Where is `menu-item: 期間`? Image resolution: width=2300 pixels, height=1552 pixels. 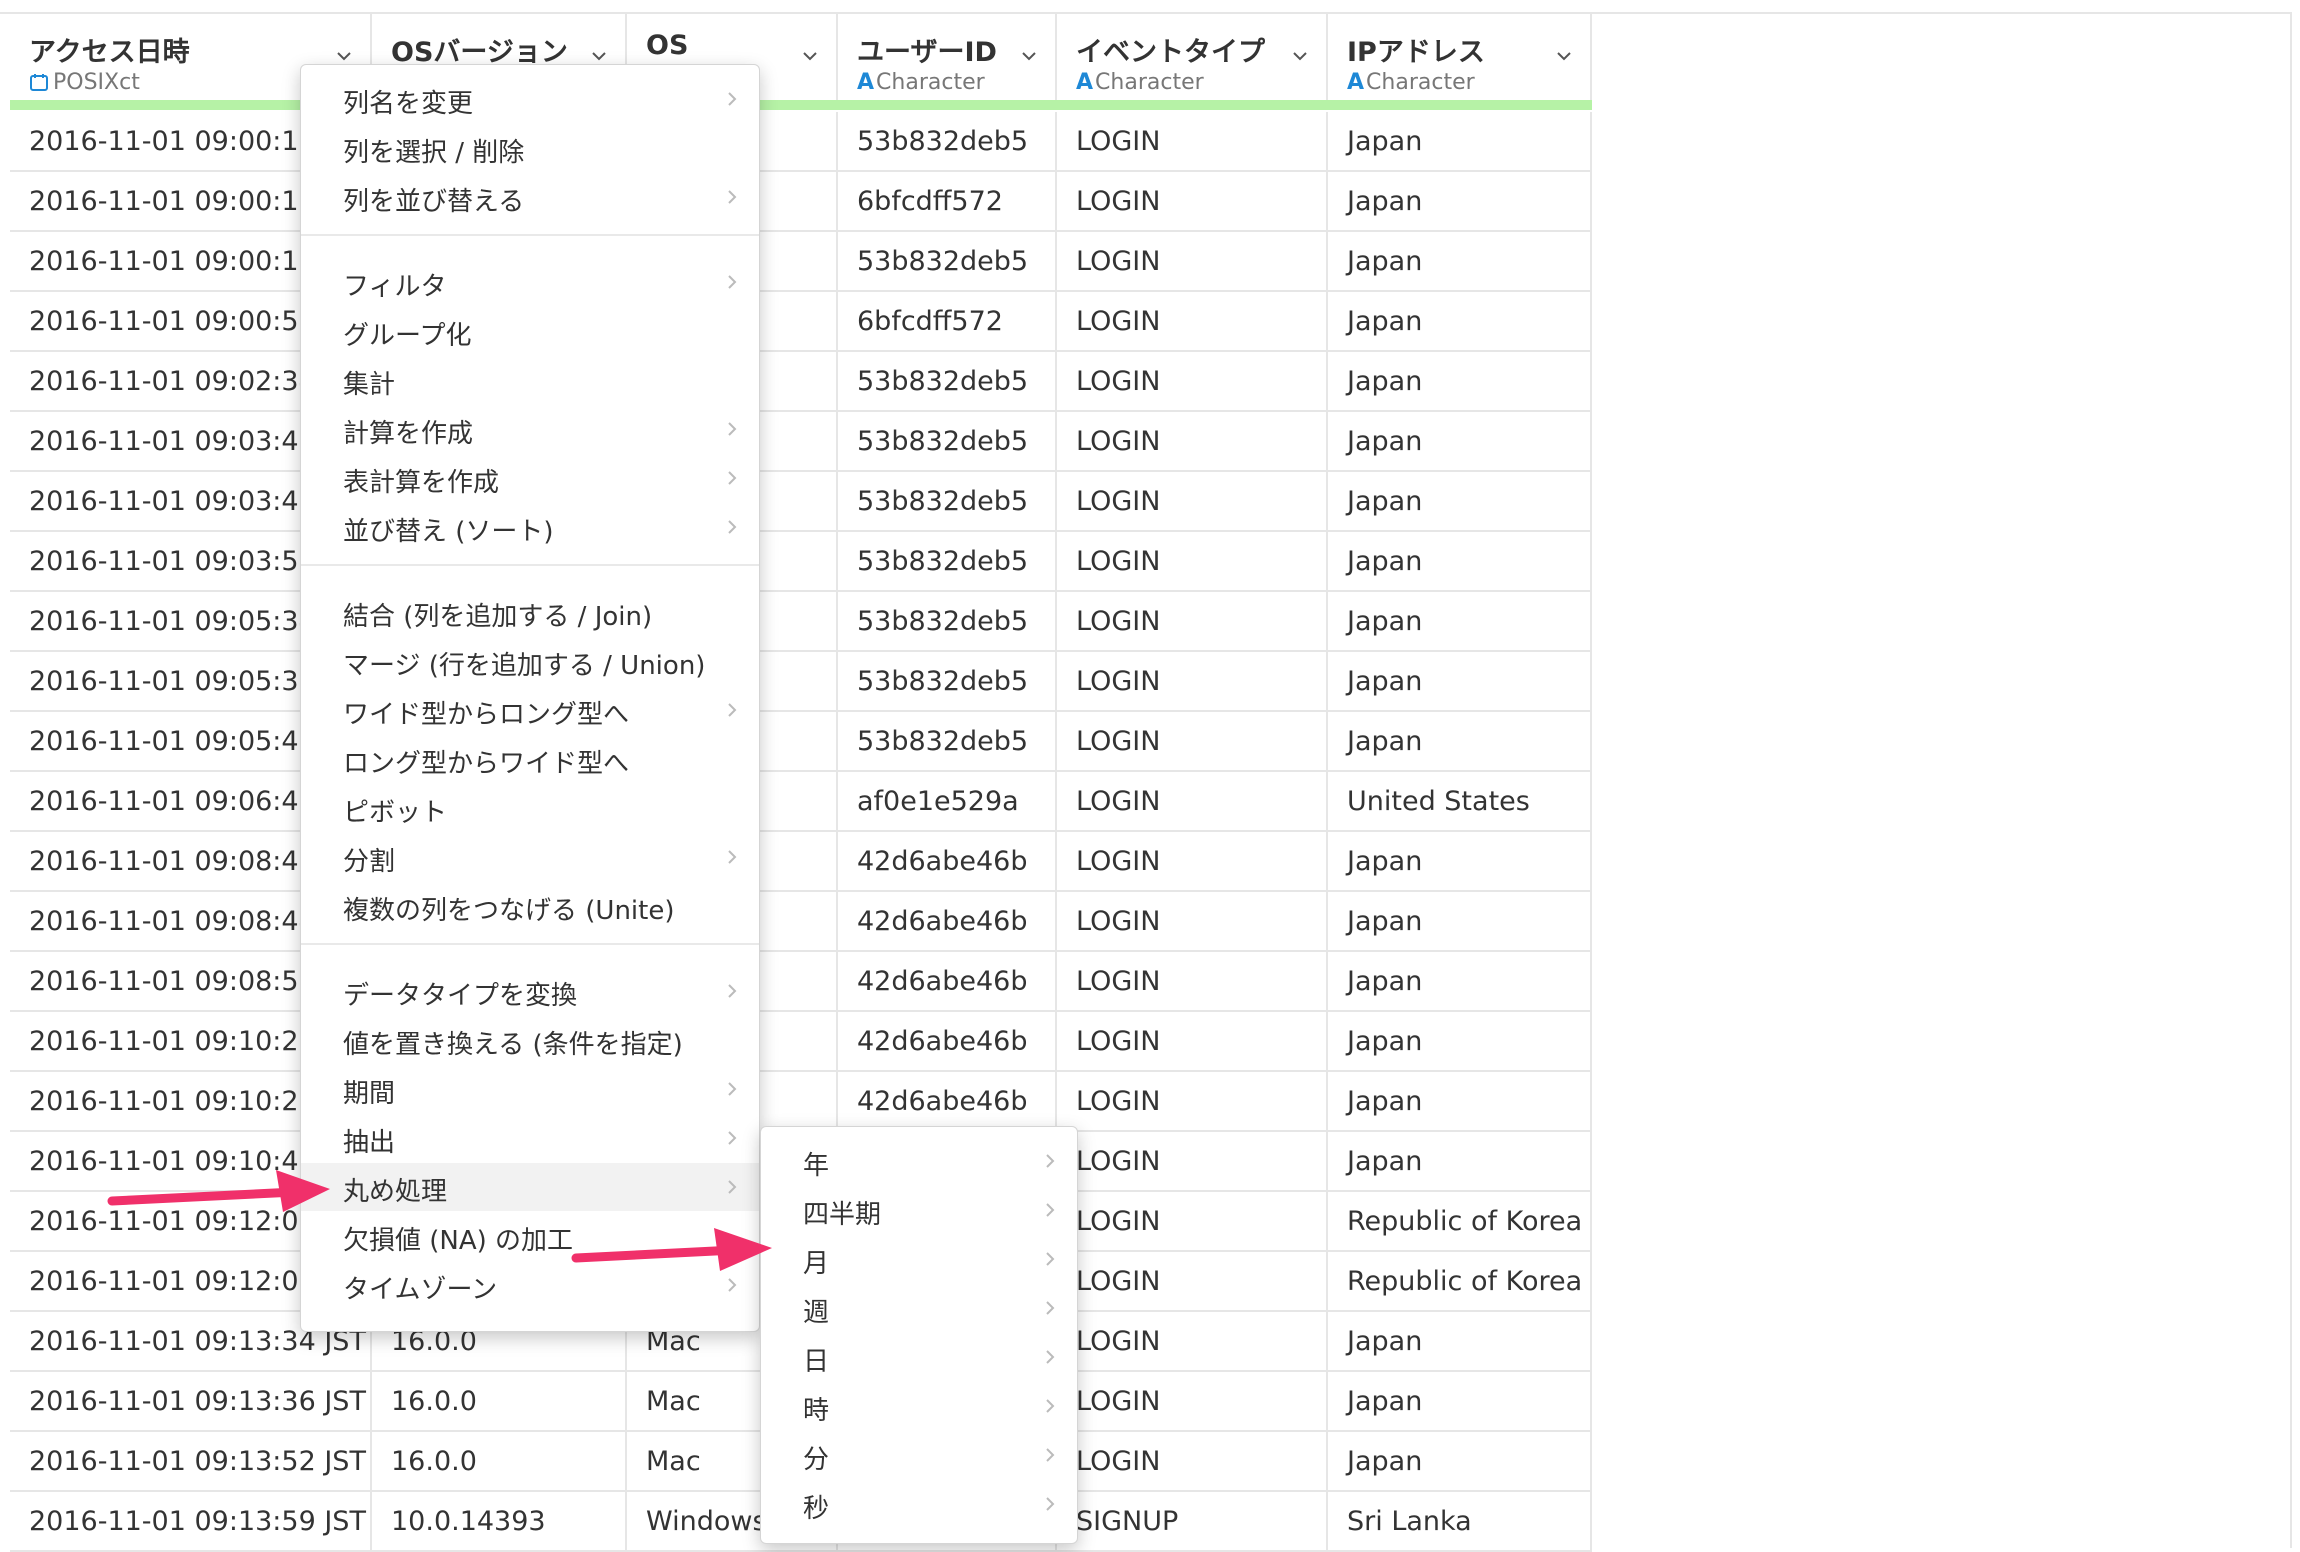 menu-item: 期間 is located at coordinates (530, 1089).